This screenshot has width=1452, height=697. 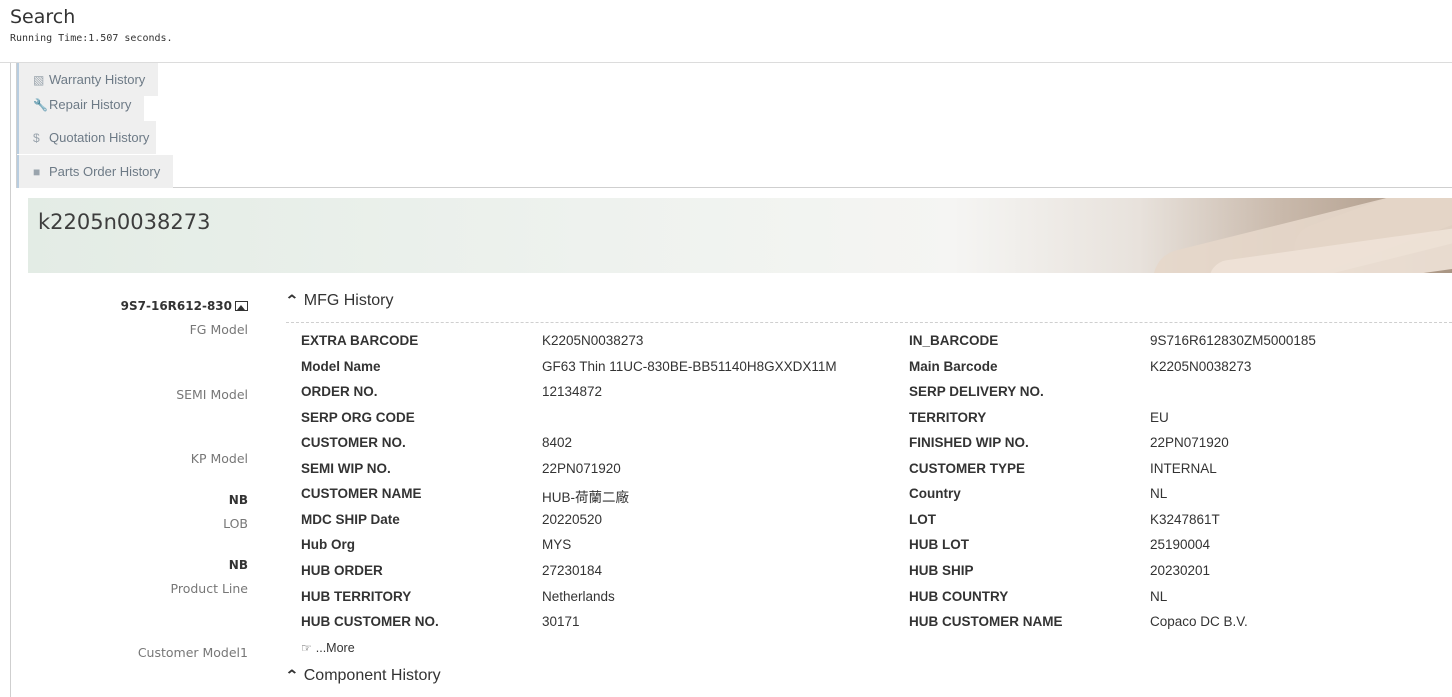 What do you see at coordinates (372, 675) in the screenshot?
I see `component-history-title: Component History` at bounding box center [372, 675].